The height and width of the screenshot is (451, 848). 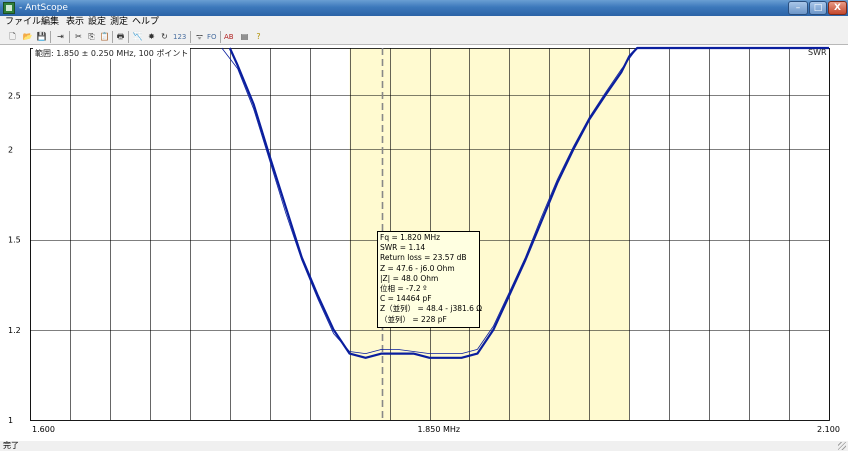 What do you see at coordinates (78, 37) in the screenshot?
I see `cut-icon: ✂` at bounding box center [78, 37].